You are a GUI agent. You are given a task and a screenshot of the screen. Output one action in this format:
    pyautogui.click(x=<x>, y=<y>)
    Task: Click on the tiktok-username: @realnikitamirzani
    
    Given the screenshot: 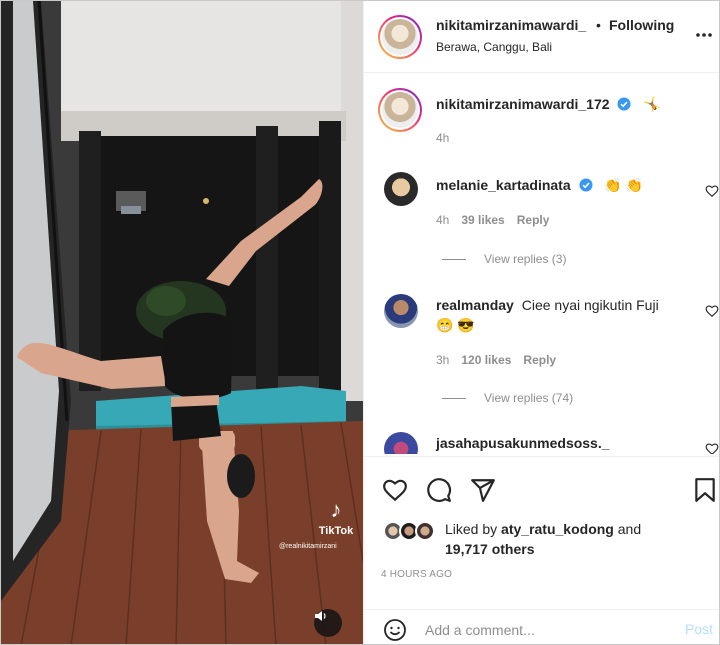 What is the action you would take?
    pyautogui.click(x=308, y=546)
    